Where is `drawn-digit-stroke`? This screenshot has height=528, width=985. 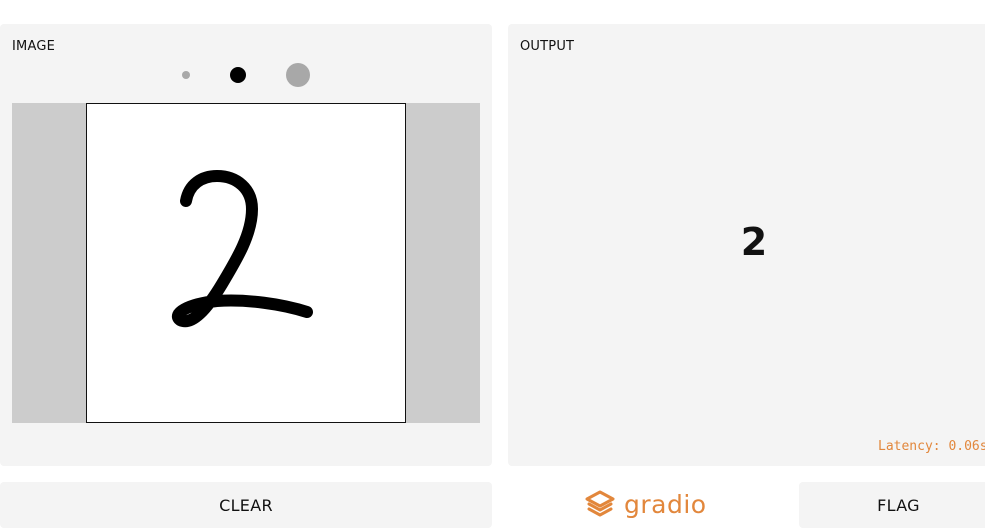
drawn-digit-stroke is located at coordinates (242, 249).